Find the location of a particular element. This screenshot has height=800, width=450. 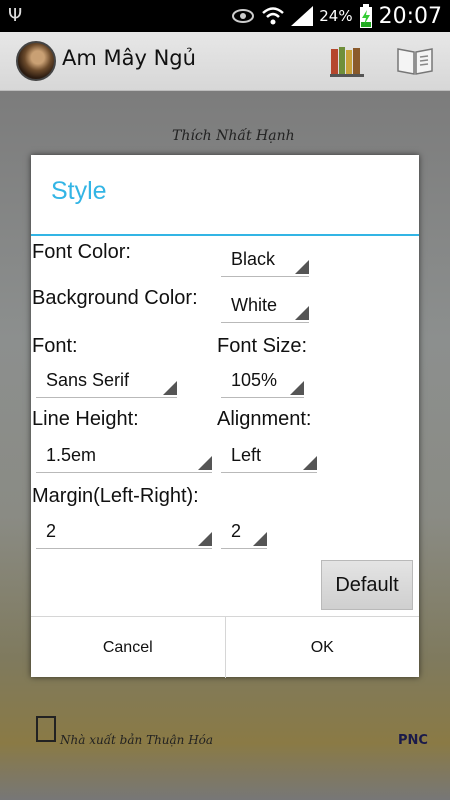

books-icon is located at coordinates (347, 61).